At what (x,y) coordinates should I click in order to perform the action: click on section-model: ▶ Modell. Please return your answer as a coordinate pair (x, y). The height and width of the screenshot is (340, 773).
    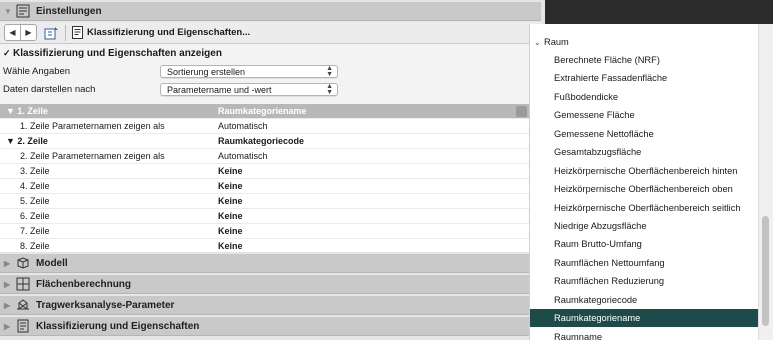
    Looking at the image, I should click on (270, 263).